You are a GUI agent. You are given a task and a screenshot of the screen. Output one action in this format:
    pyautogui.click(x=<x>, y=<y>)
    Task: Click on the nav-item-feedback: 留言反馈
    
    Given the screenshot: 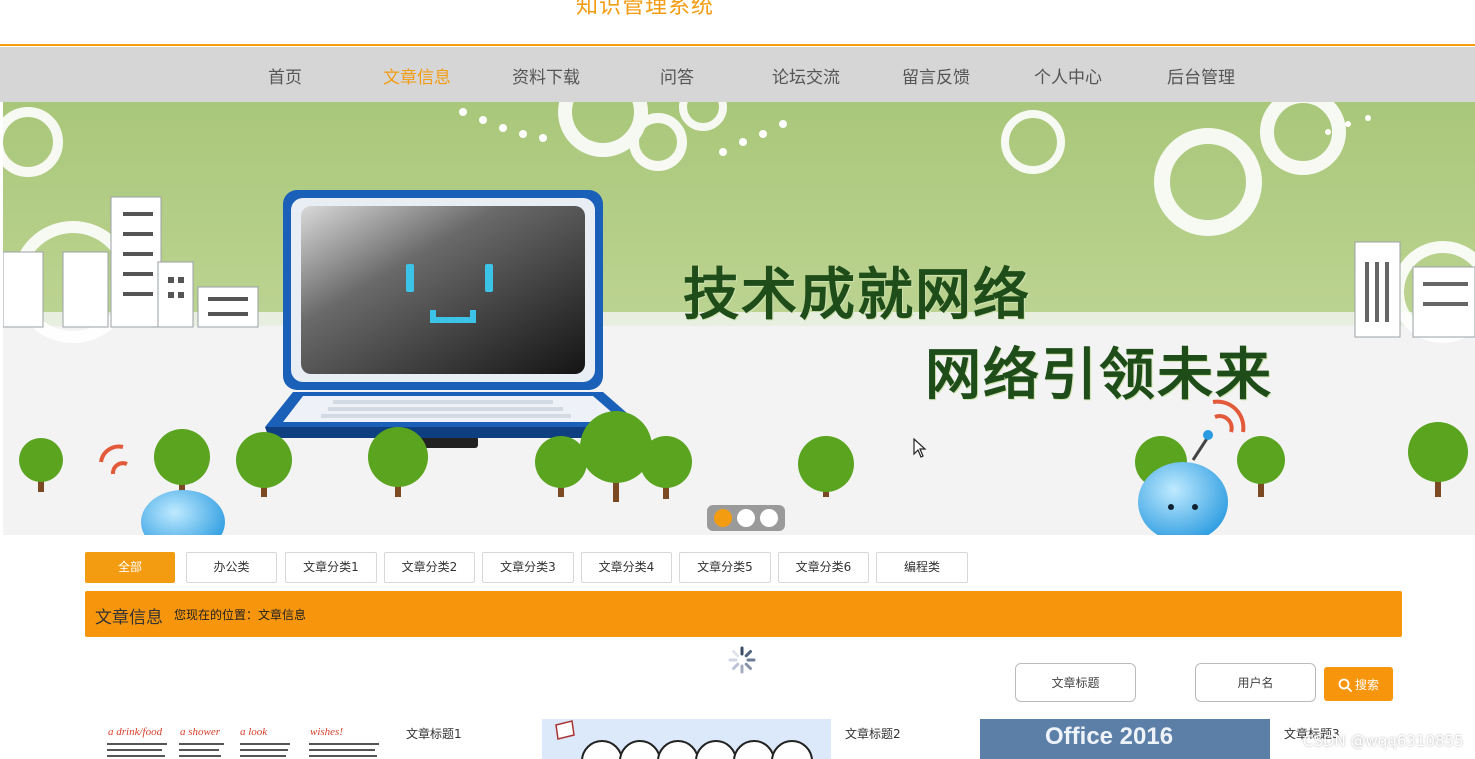 What is the action you would take?
    pyautogui.click(x=936, y=75)
    